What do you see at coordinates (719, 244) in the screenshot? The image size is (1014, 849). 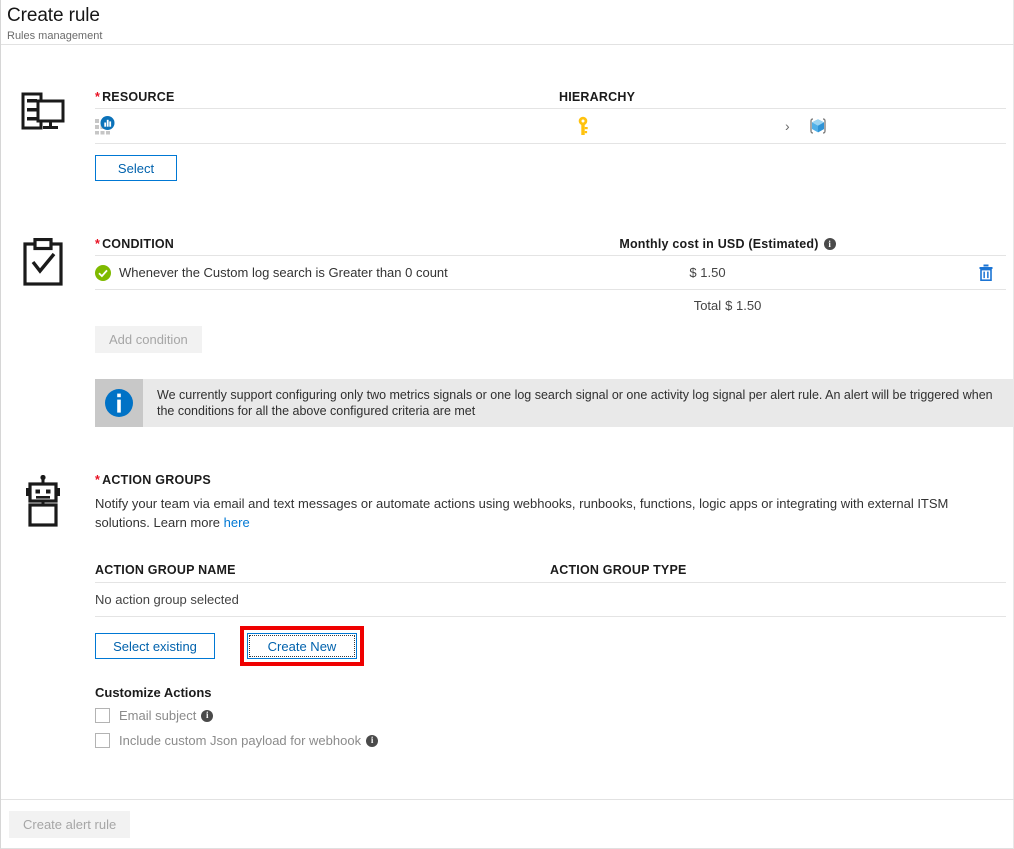 I see `cost-column-header: Monthly cost in USD (Estimated)` at bounding box center [719, 244].